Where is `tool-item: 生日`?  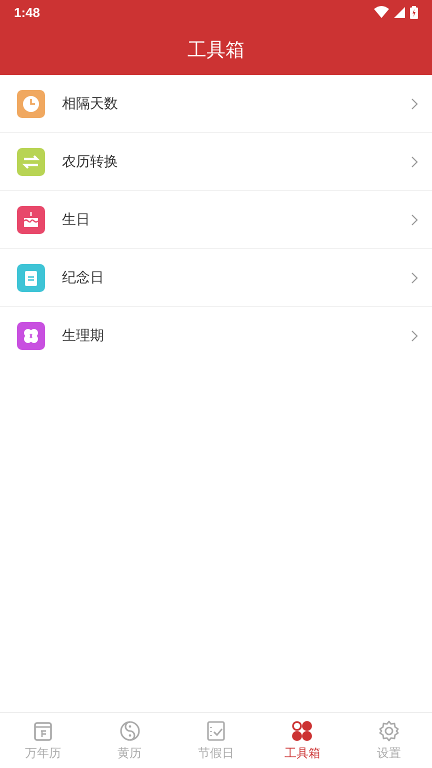 tool-item: 生日 is located at coordinates (216, 220).